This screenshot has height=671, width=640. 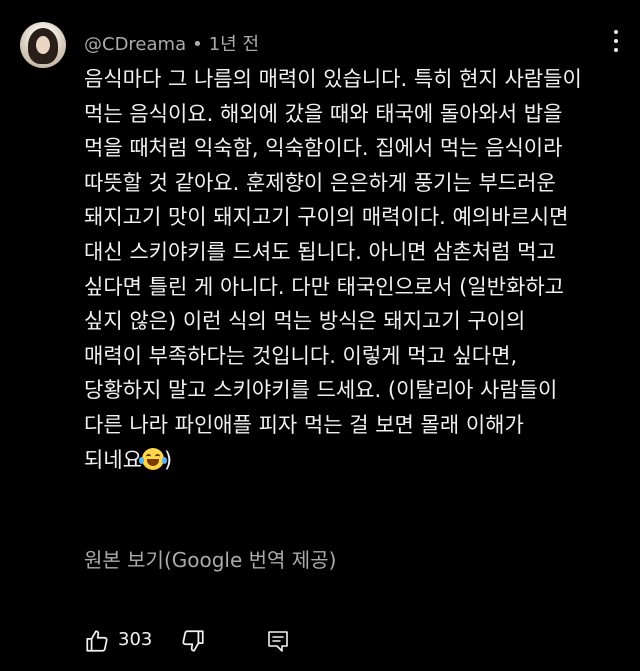 What do you see at coordinates (152, 458) in the screenshot?
I see `laughing-tears-emoji-icon` at bounding box center [152, 458].